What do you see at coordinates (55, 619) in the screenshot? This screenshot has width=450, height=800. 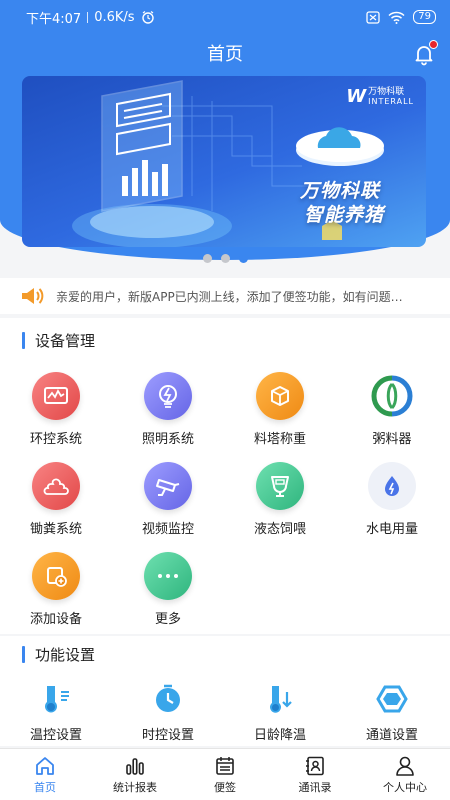 I see `device-label: 添加设备` at bounding box center [55, 619].